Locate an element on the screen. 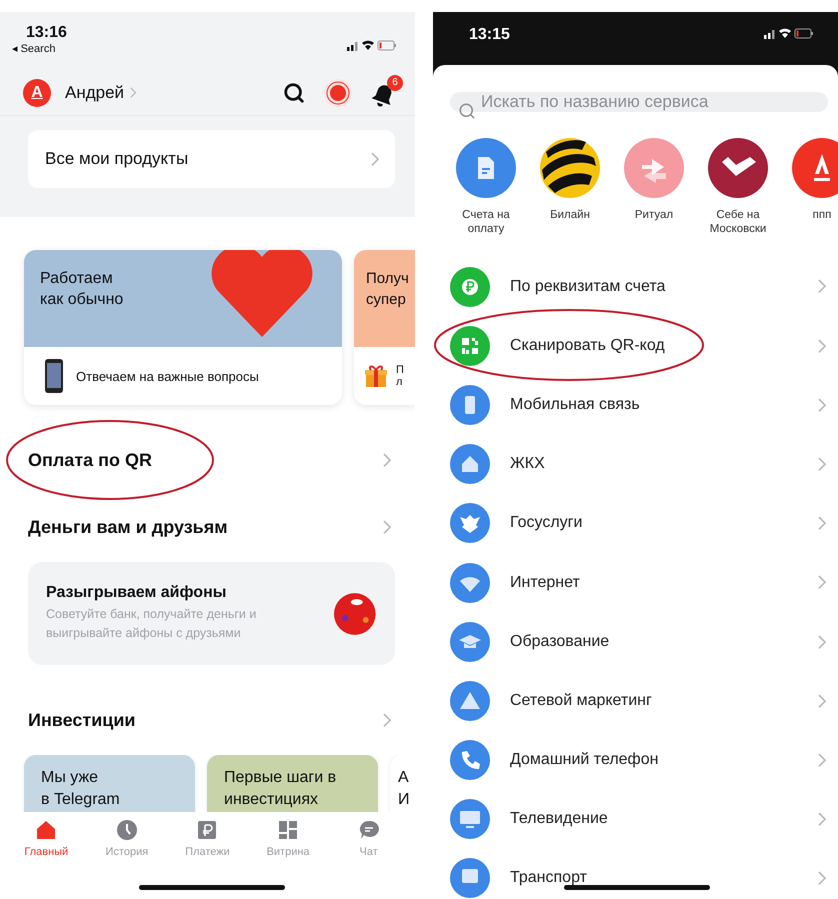 The image size is (838, 899). investment-title: Первые шаги в is located at coordinates (281, 778).